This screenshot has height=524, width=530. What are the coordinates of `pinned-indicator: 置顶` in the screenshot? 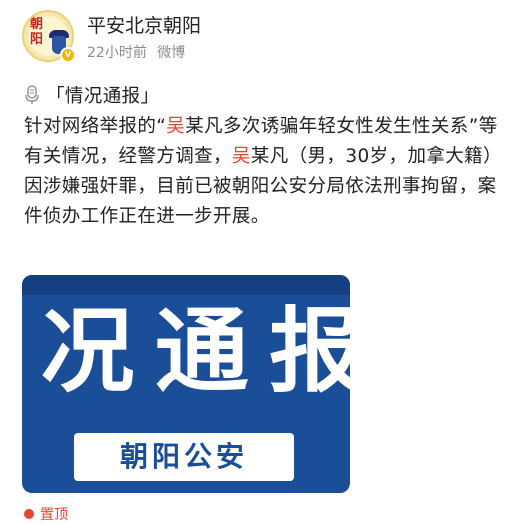 It's located at (46, 514).